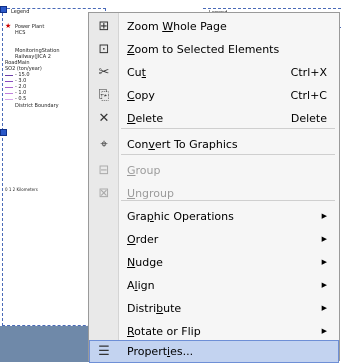 This screenshot has height=363, width=341. I want to click on menu-item-distribute: Distribute ▶, so click(214, 308).